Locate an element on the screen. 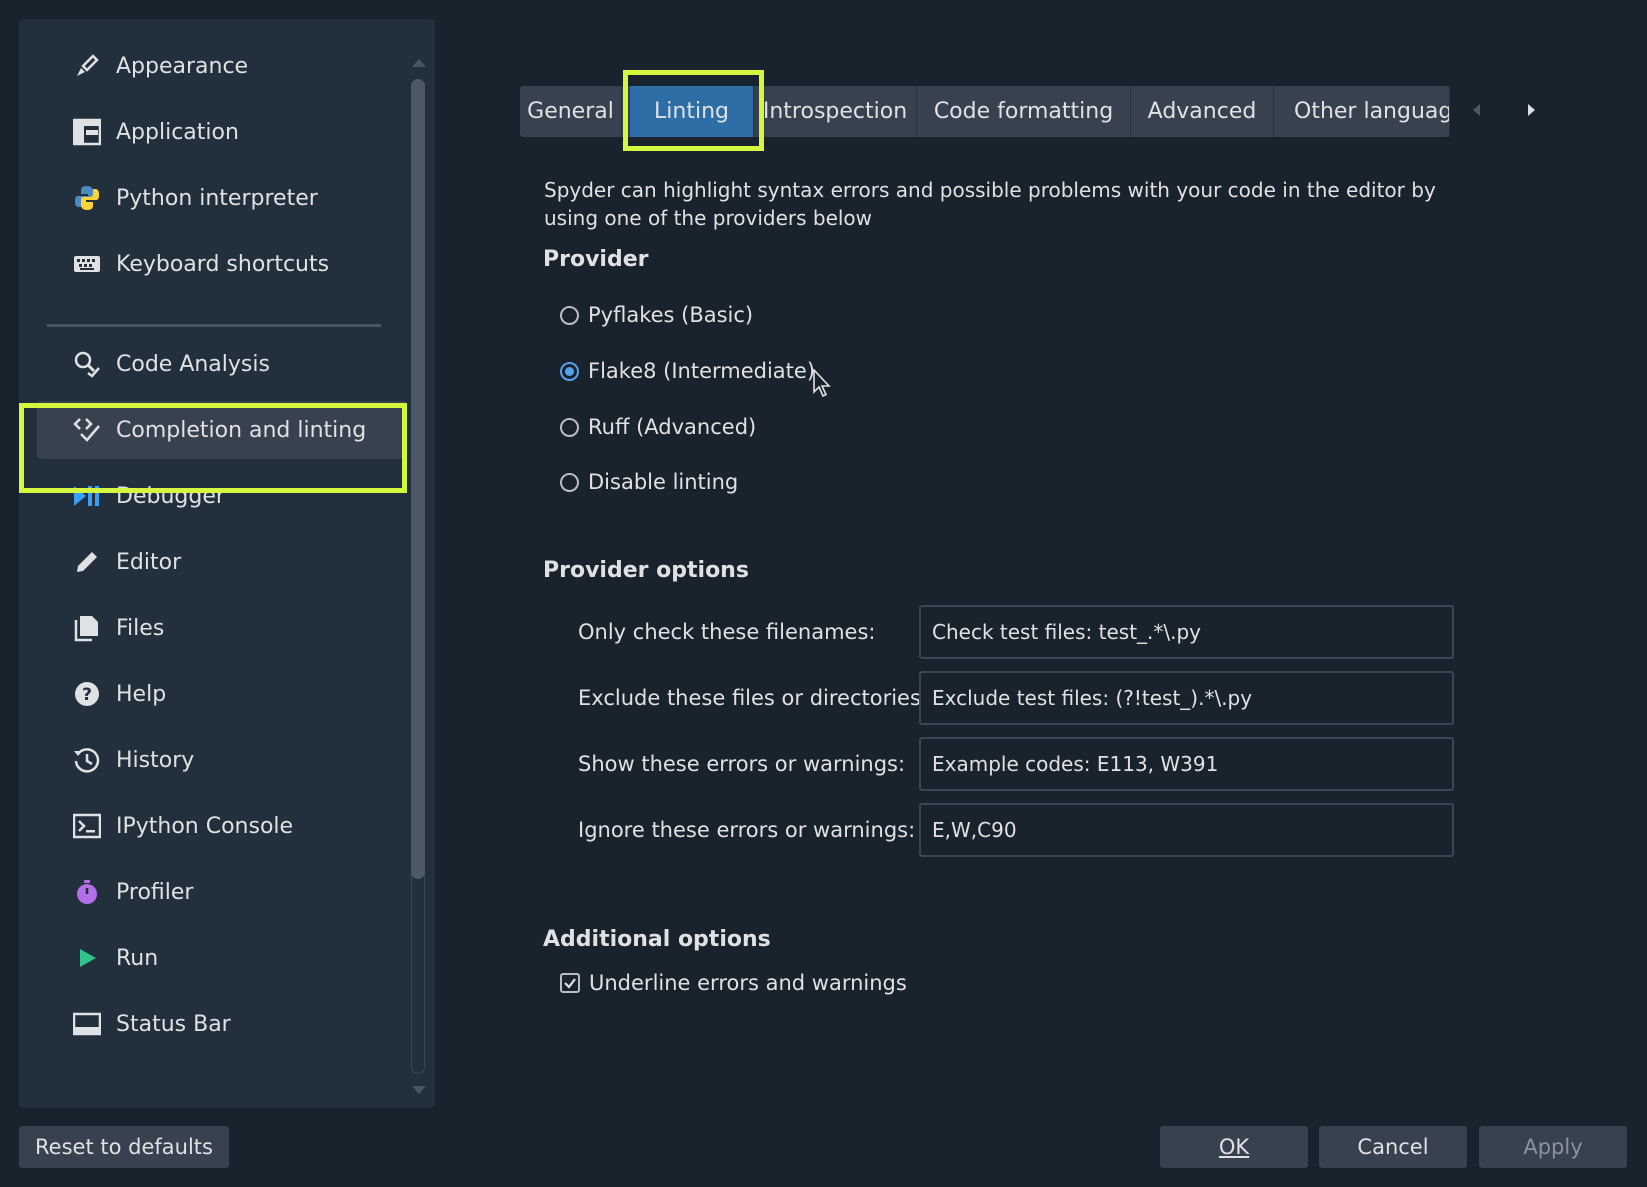  radio-disable-linting: Disable linting is located at coordinates (649, 482).